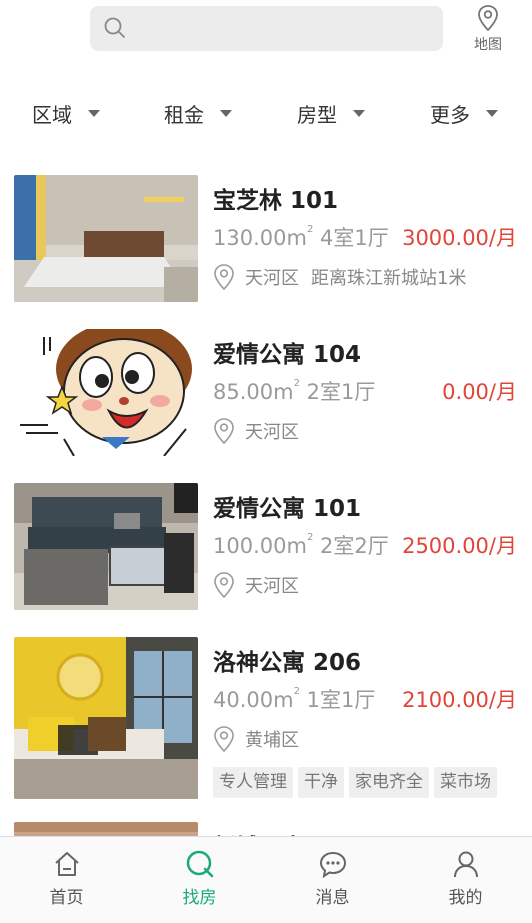 This screenshot has width=532, height=923. What do you see at coordinates (488, 45) in the screenshot?
I see `map-label: 地图` at bounding box center [488, 45].